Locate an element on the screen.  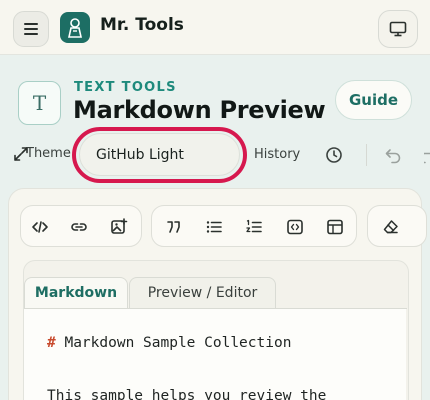
numbered-list-icon is located at coordinates (254, 226).